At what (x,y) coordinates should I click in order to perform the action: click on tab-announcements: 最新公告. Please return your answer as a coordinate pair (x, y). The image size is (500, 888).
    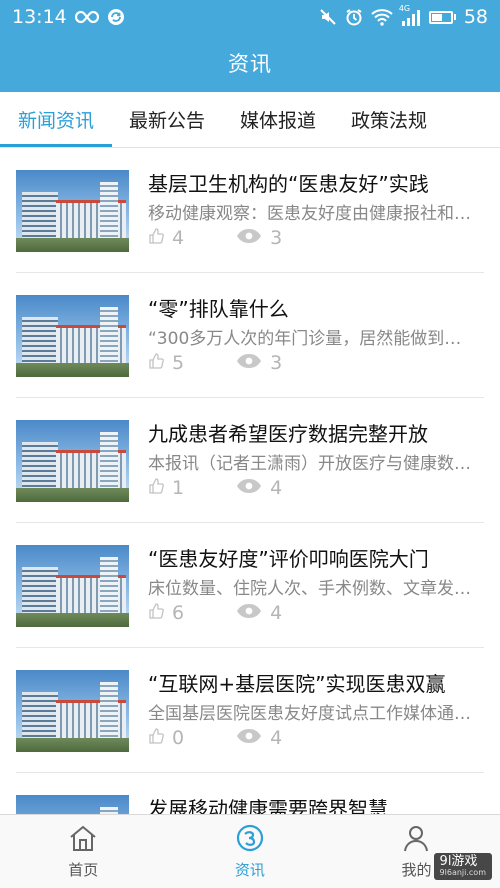
    Looking at the image, I should click on (167, 119).